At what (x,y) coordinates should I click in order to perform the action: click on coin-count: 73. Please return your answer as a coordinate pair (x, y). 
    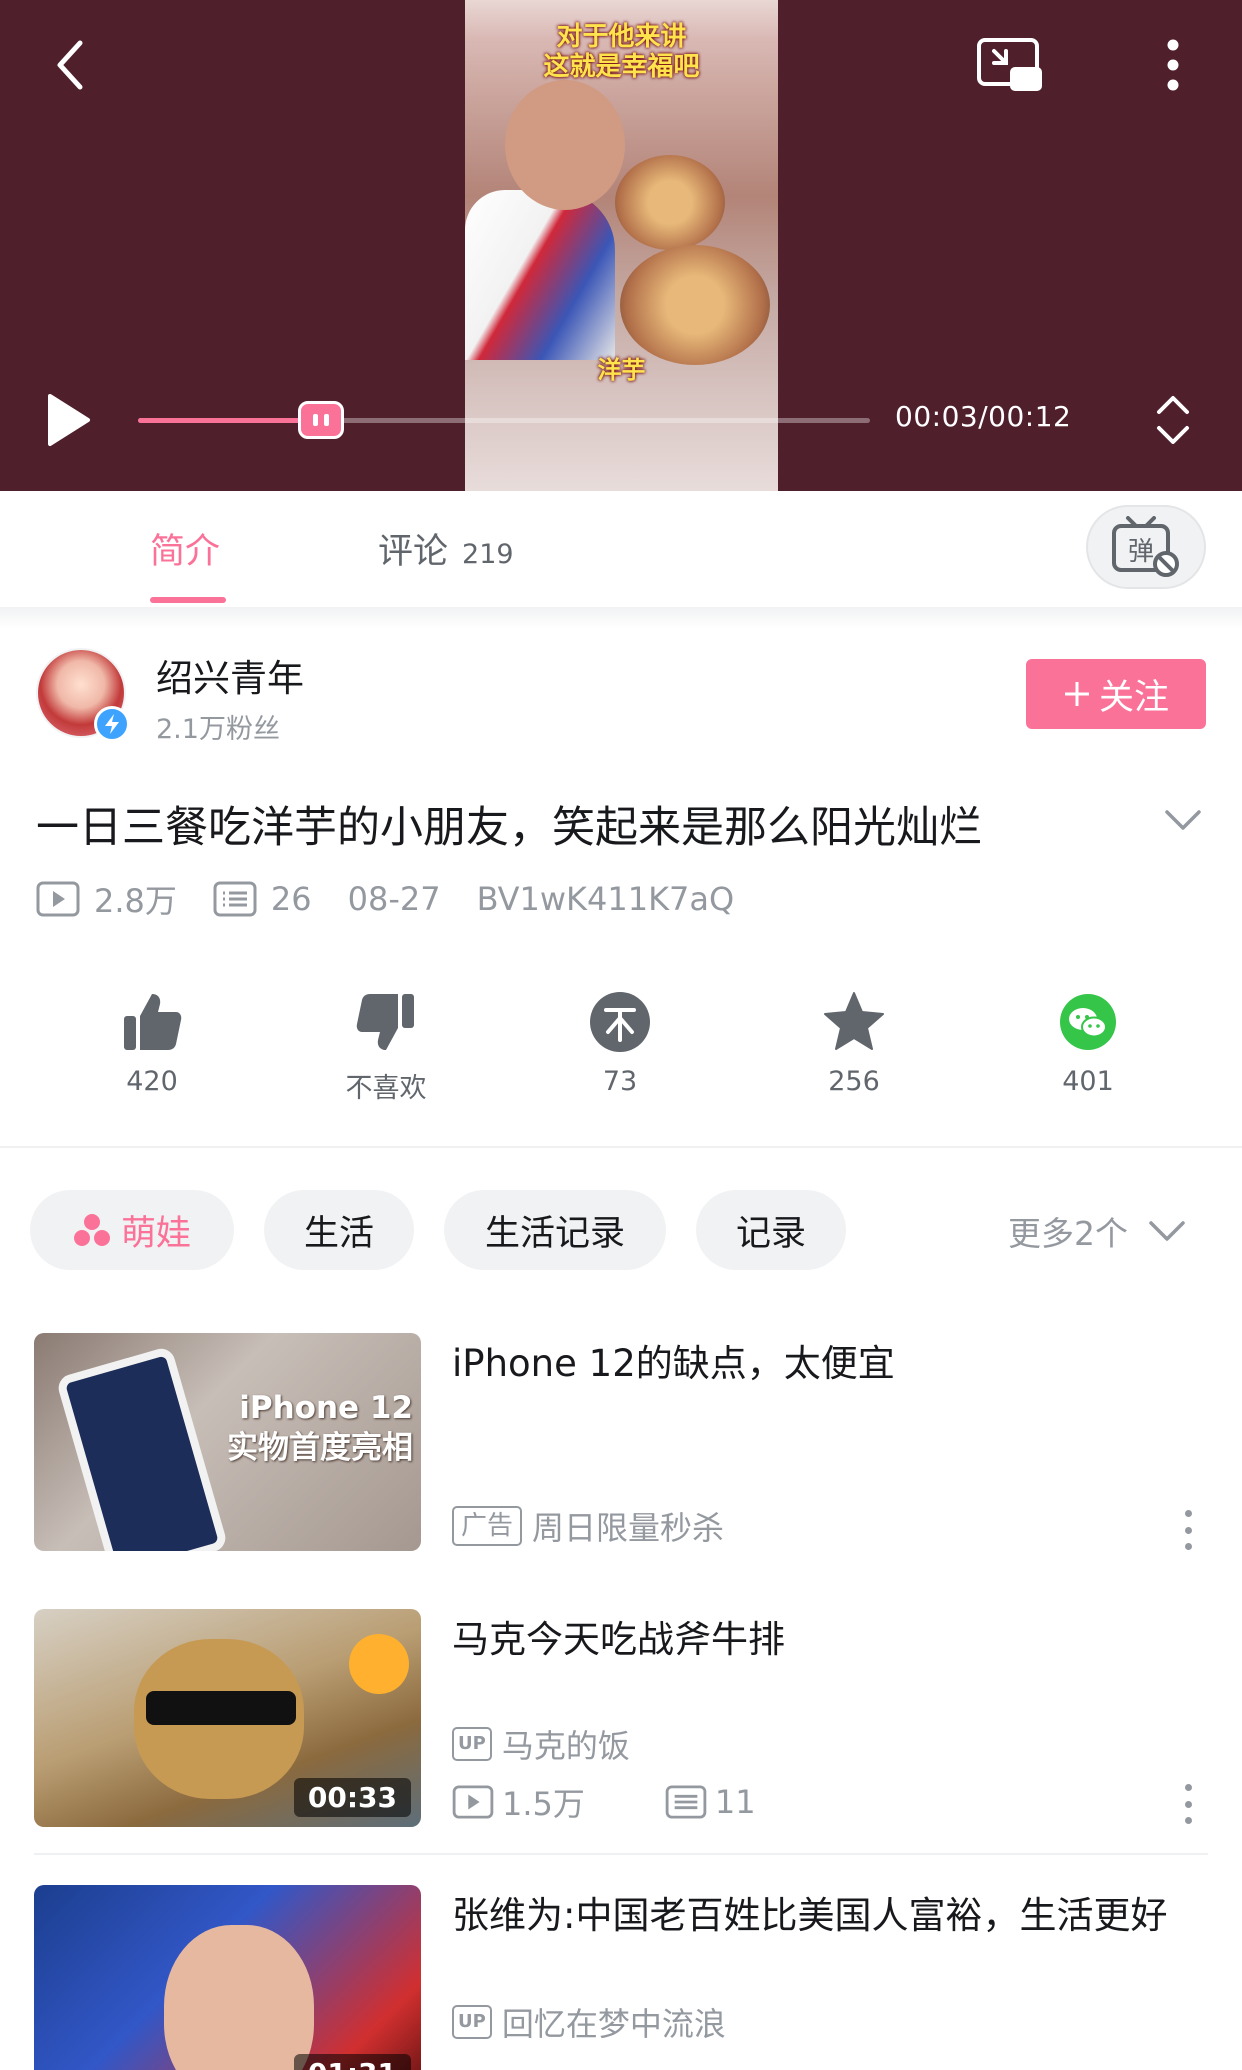
    Looking at the image, I should click on (620, 1081).